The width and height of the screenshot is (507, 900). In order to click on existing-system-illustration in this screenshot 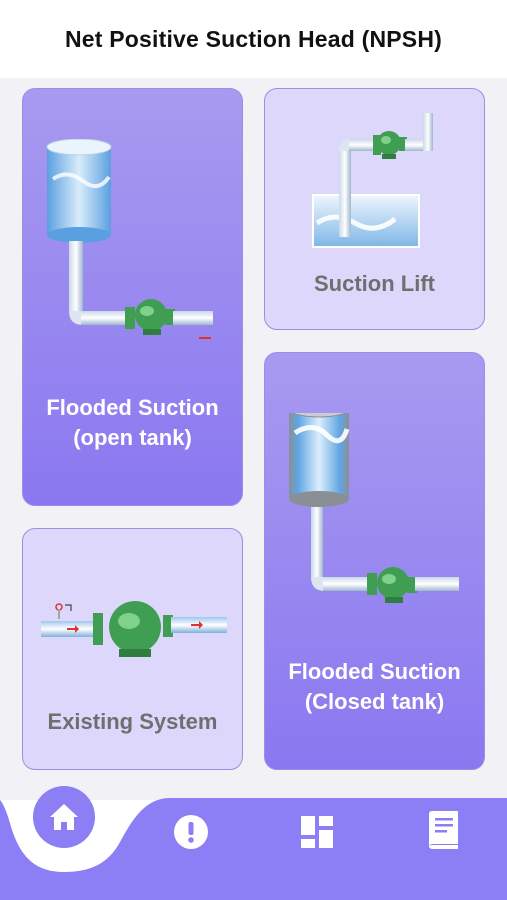, I will do `click(134, 629)`.